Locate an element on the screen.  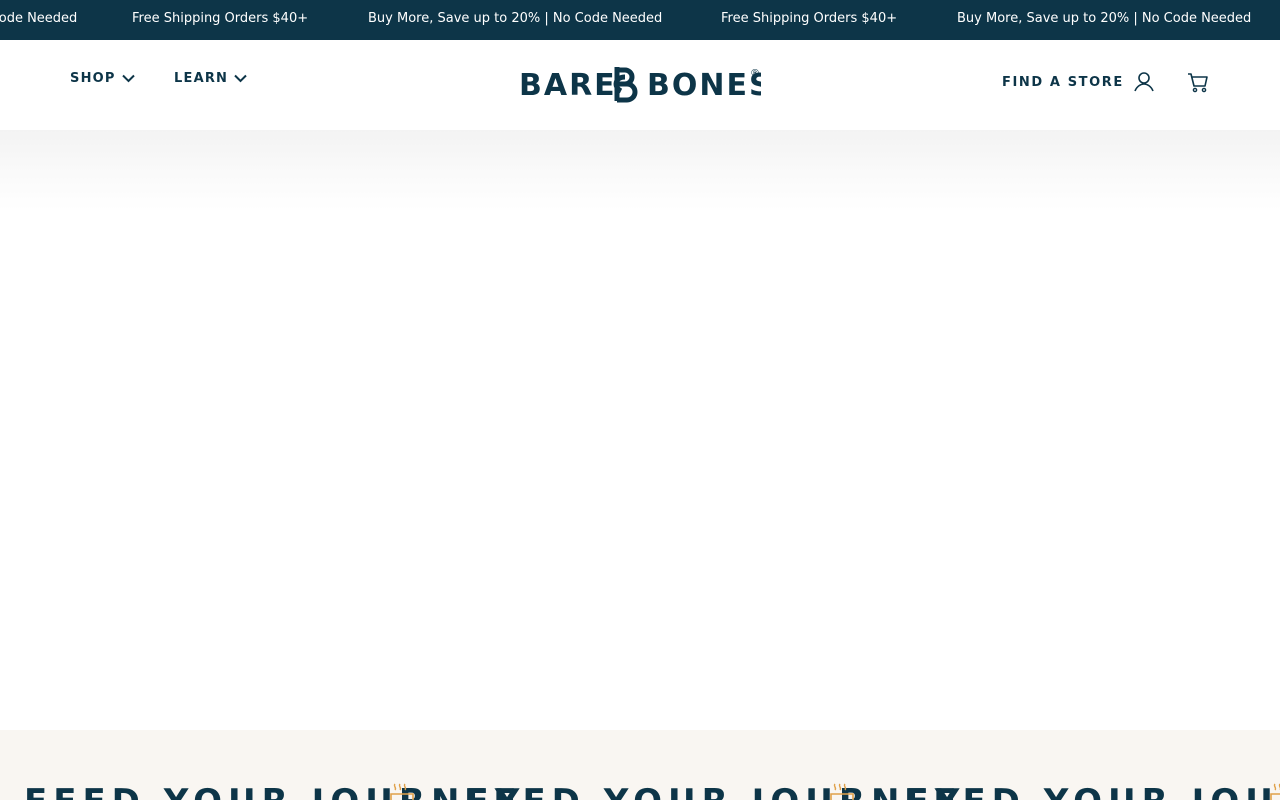
site-header: SHOP LEARN BARE BONES ® FIND A STORE is located at coordinates (640, 85).